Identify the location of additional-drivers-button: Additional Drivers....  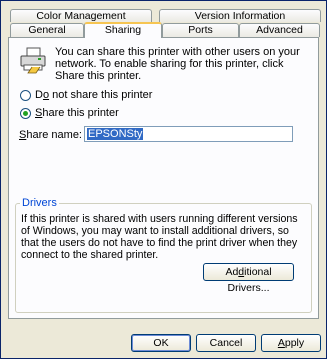
(248, 278).